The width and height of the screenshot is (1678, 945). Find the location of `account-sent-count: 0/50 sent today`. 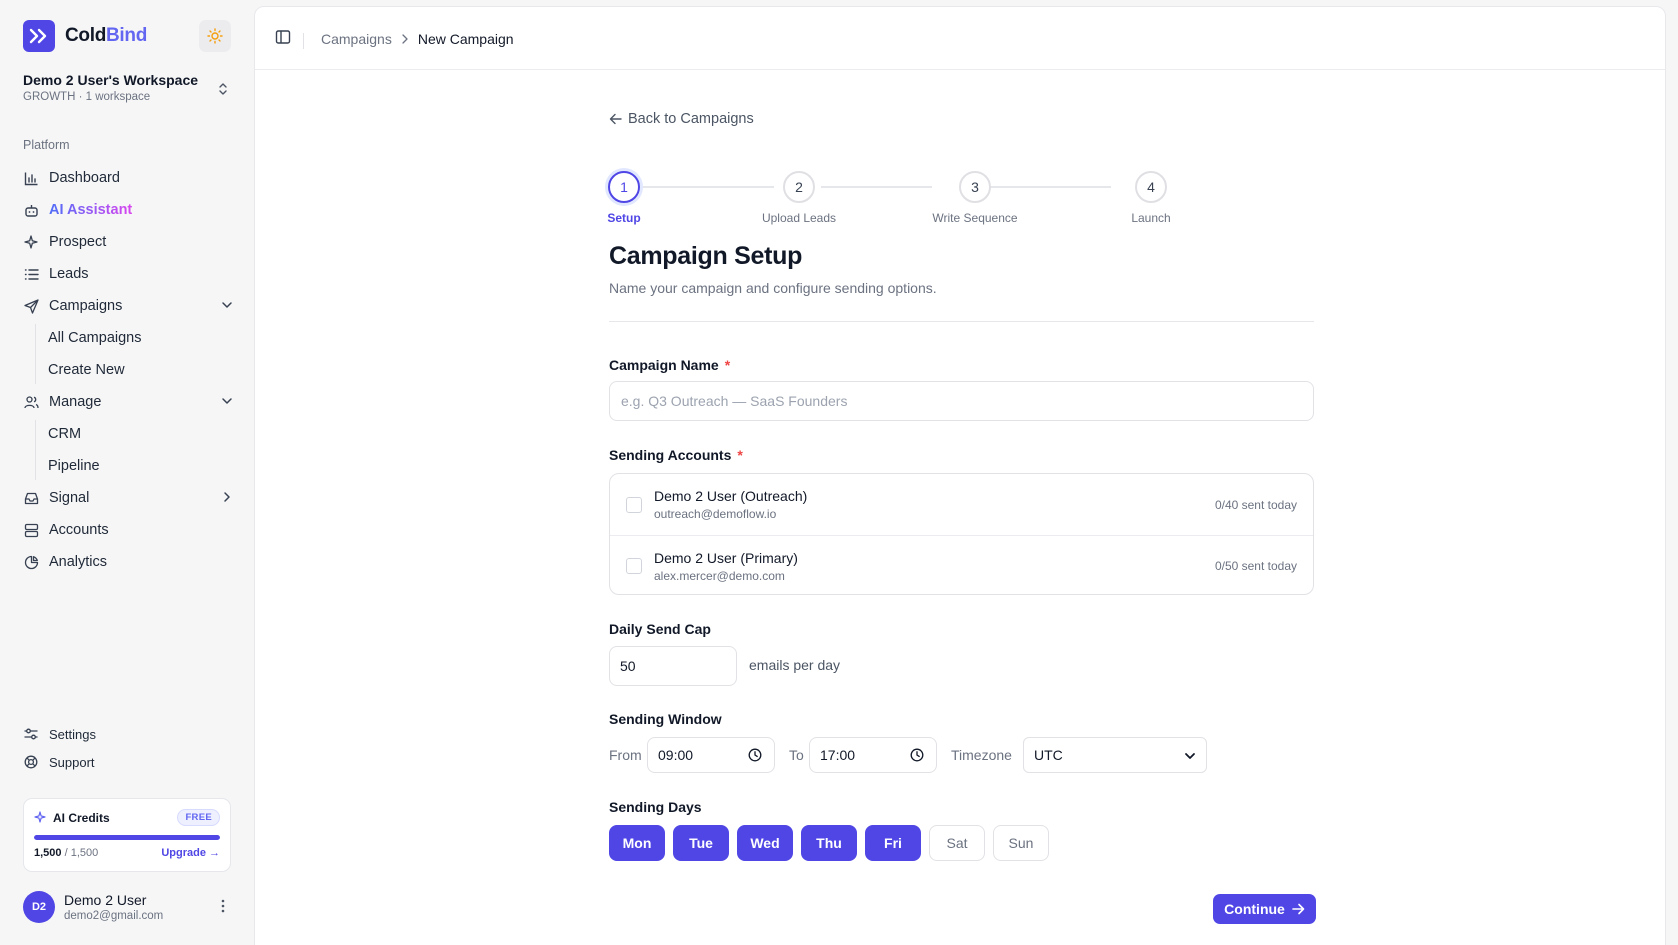

account-sent-count: 0/50 sent today is located at coordinates (1255, 566).